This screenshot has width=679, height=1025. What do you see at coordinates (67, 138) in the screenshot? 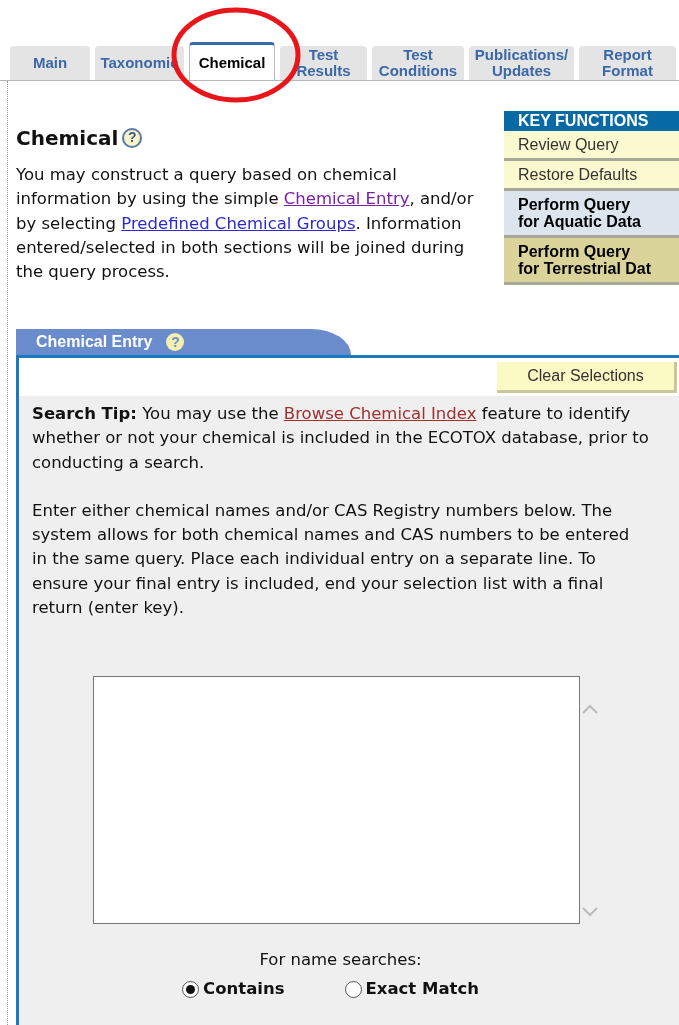
I see `page-heading: Chemical` at bounding box center [67, 138].